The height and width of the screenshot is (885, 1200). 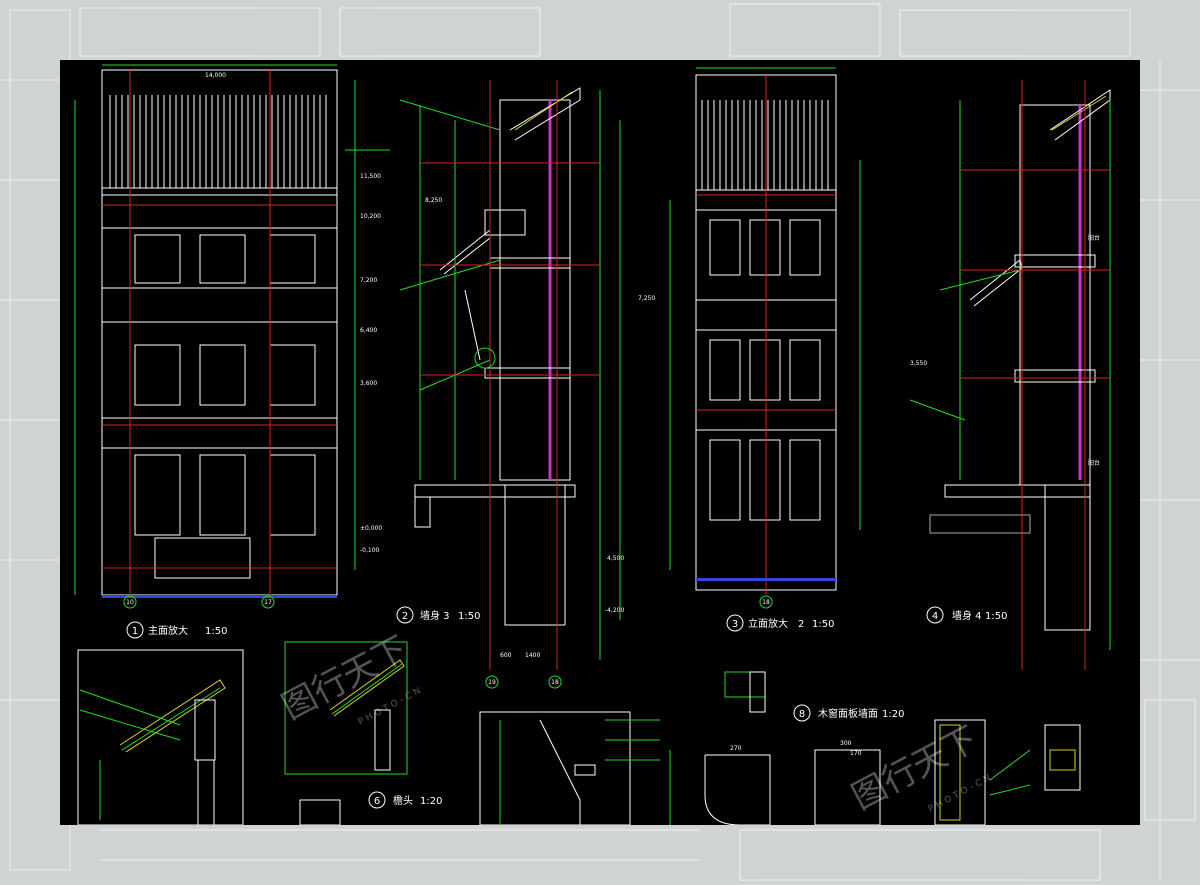 I want to click on view-title-8: 8 木窗面板墙面 1:20, so click(x=848, y=713).